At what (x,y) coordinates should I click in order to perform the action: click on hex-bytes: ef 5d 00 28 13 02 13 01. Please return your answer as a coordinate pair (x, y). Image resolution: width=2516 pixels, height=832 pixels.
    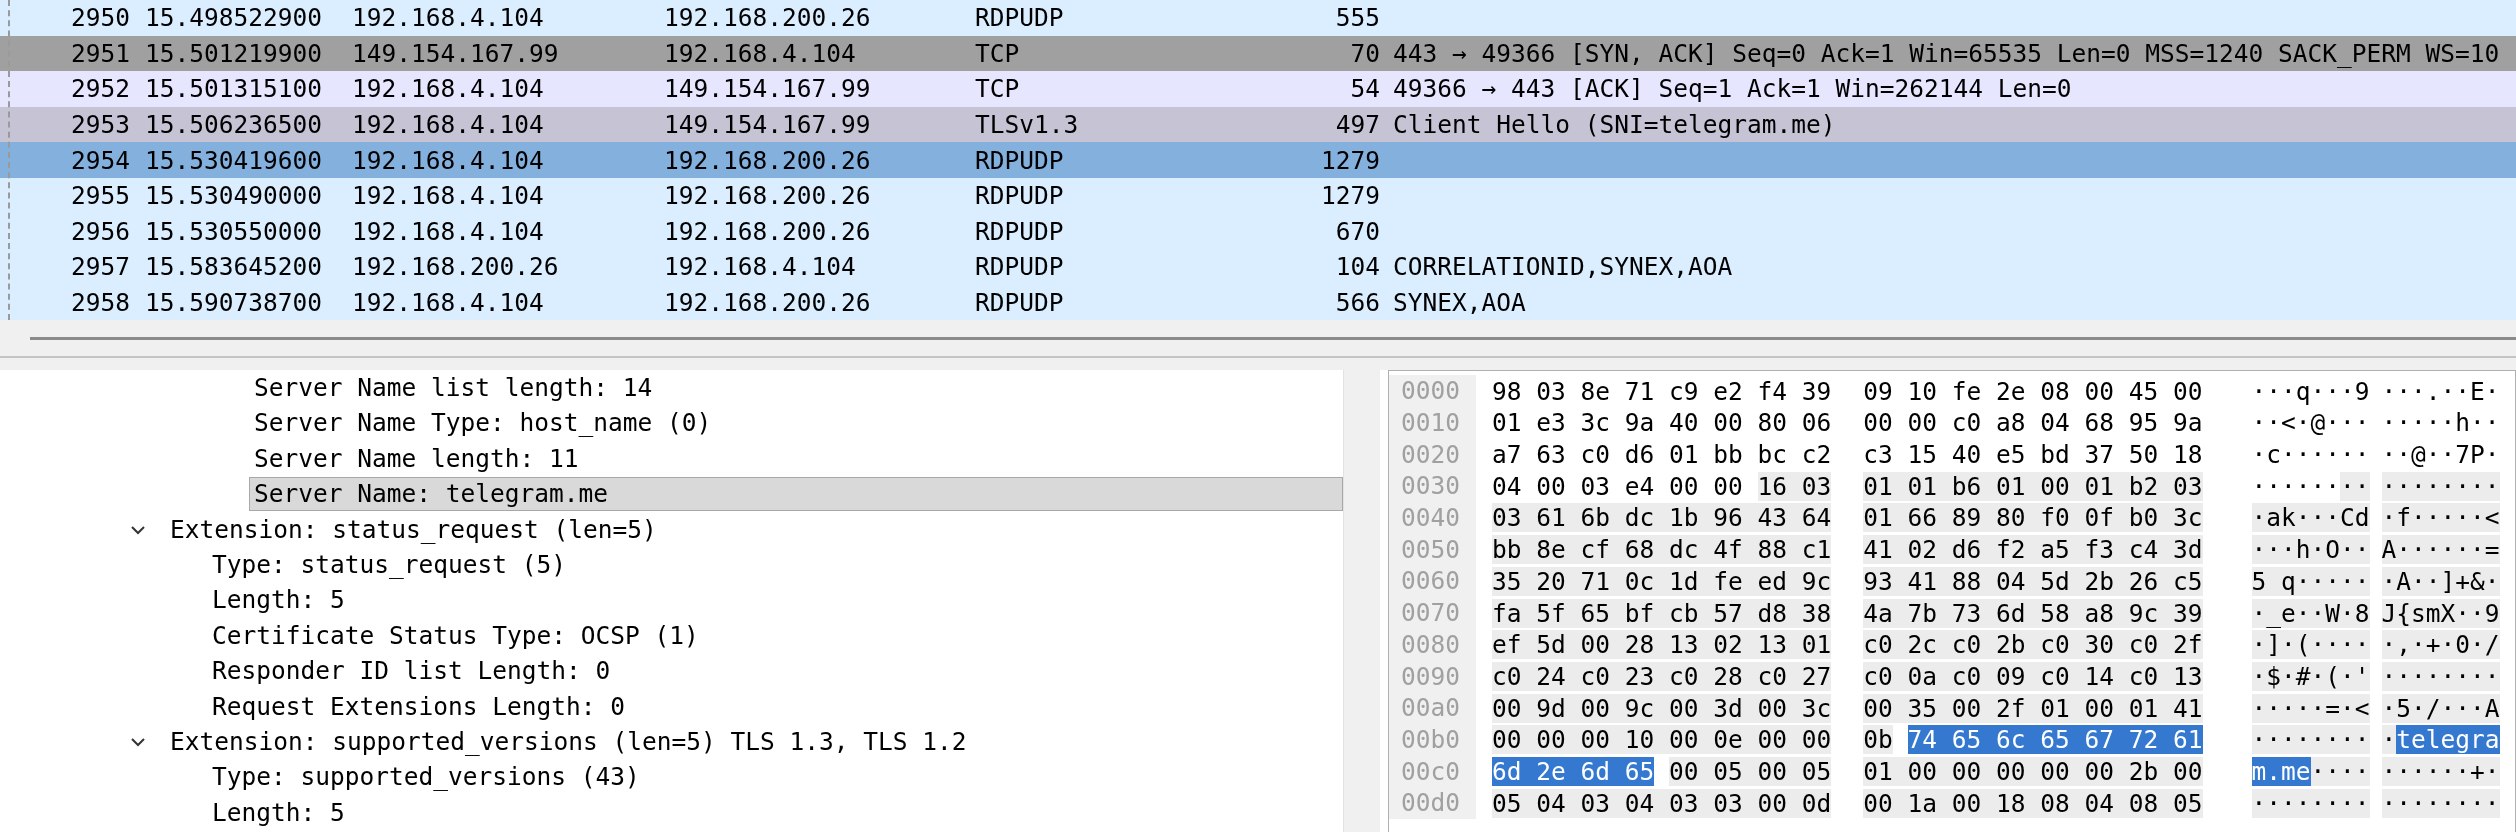
    Looking at the image, I should click on (1662, 645).